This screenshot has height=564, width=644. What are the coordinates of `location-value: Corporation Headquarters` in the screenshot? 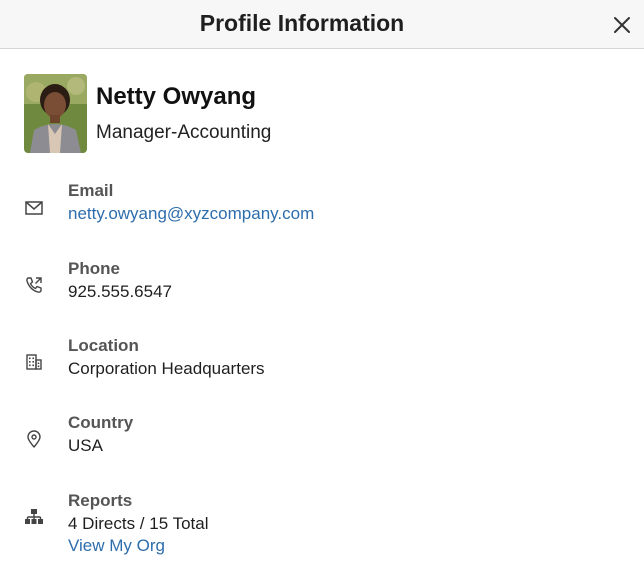 It's located at (166, 368).